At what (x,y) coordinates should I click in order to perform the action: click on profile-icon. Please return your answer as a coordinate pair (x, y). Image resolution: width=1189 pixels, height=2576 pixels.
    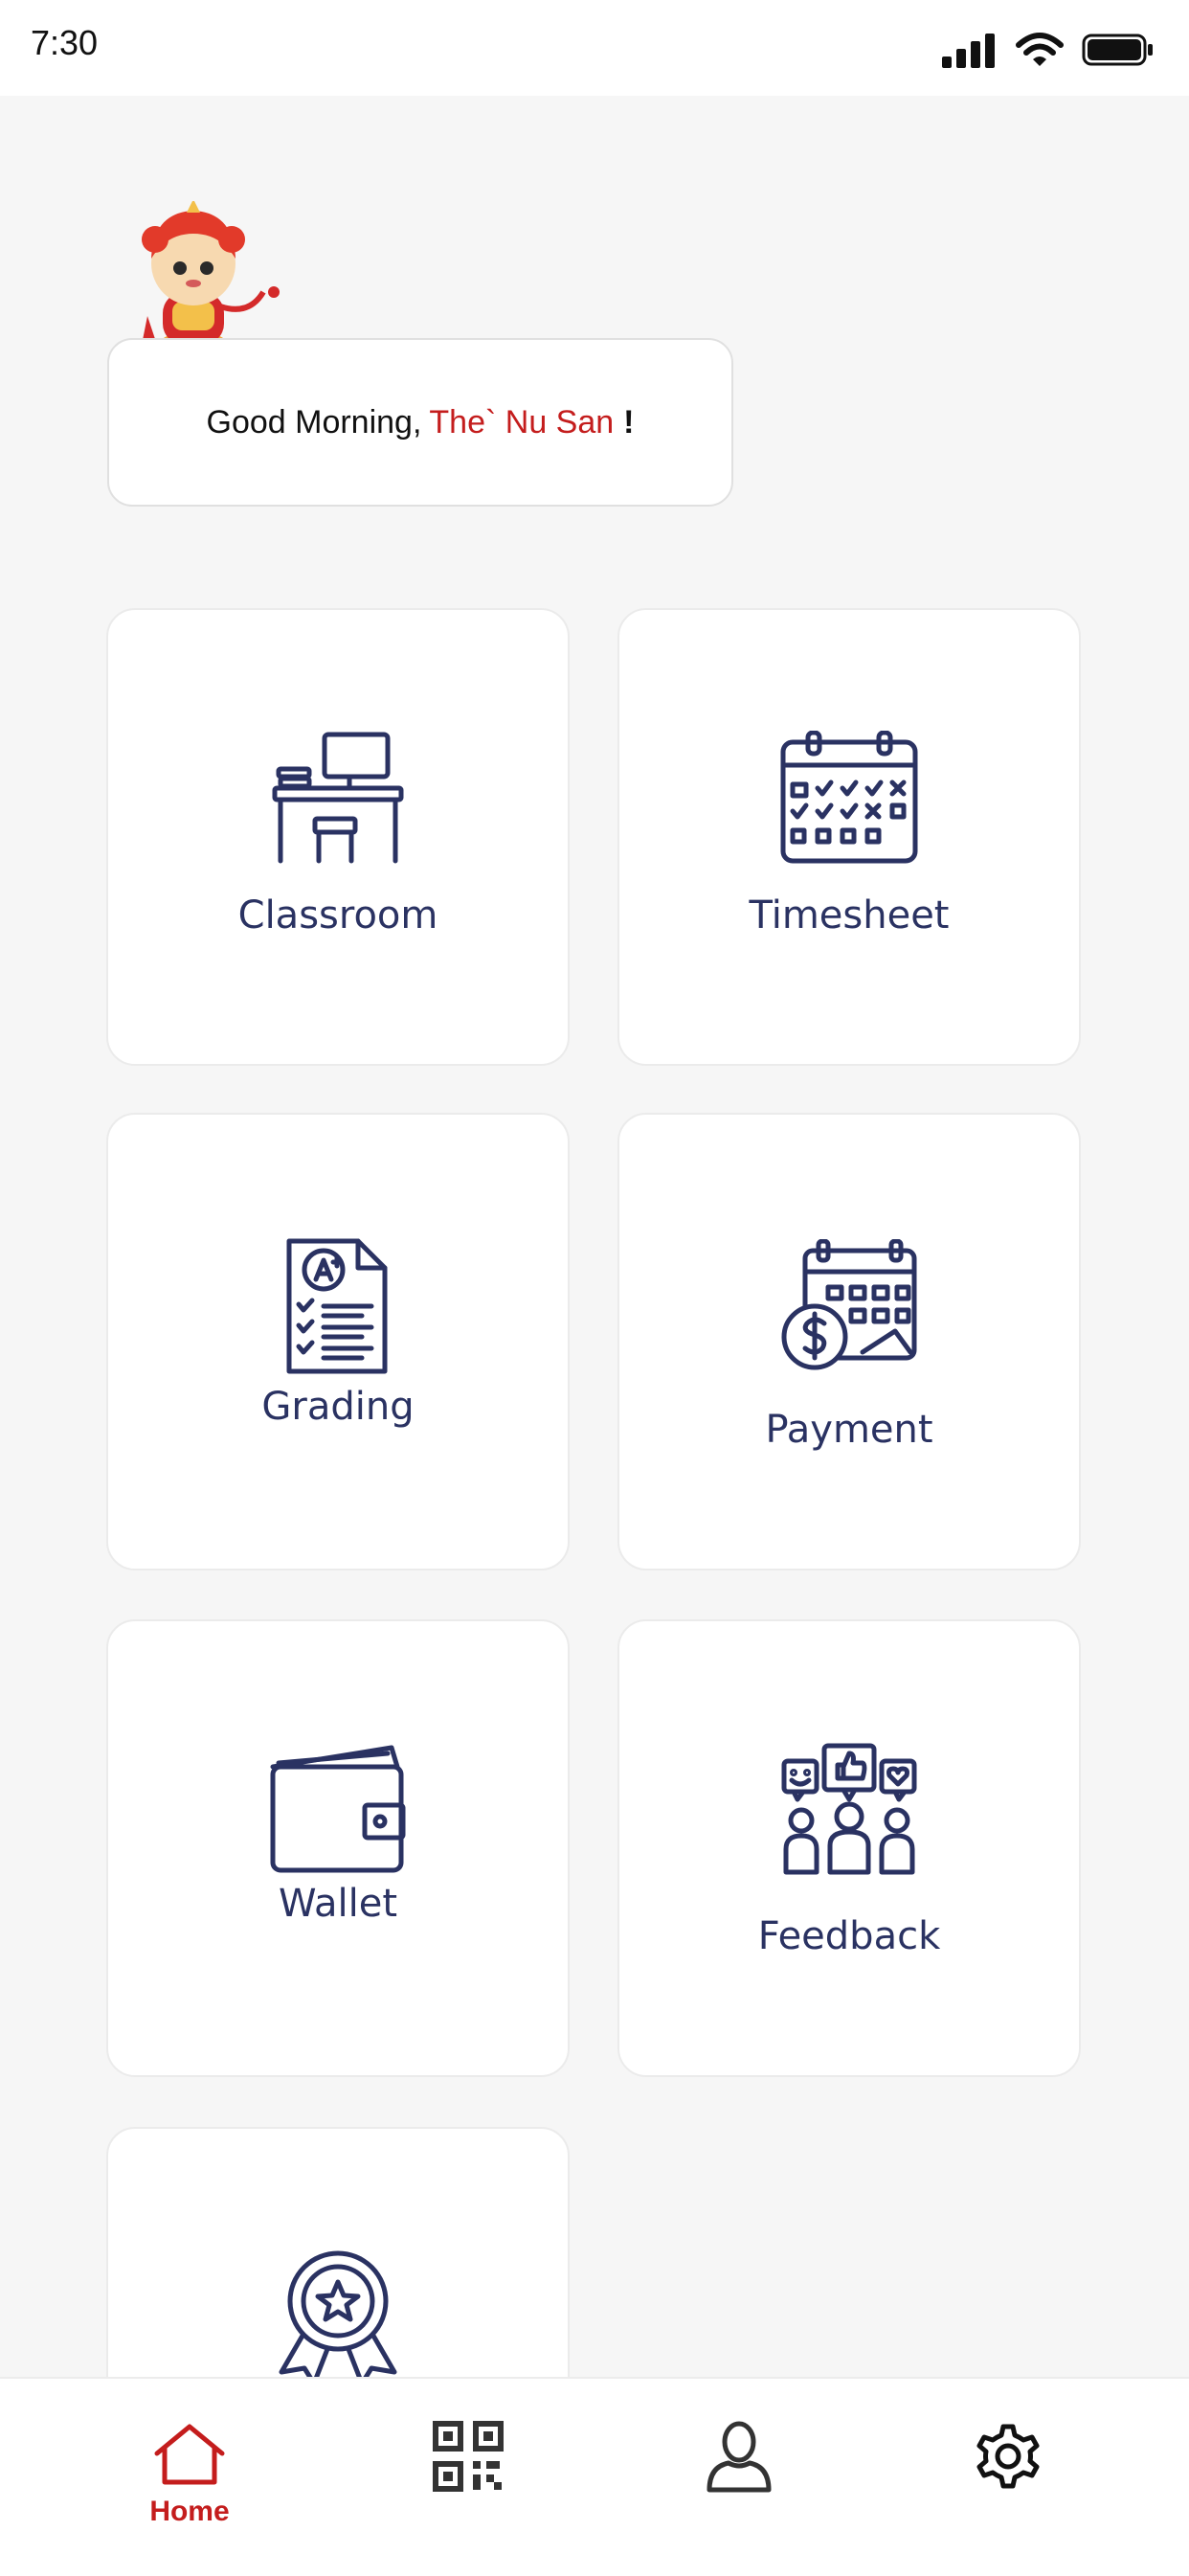
    Looking at the image, I should click on (739, 2457).